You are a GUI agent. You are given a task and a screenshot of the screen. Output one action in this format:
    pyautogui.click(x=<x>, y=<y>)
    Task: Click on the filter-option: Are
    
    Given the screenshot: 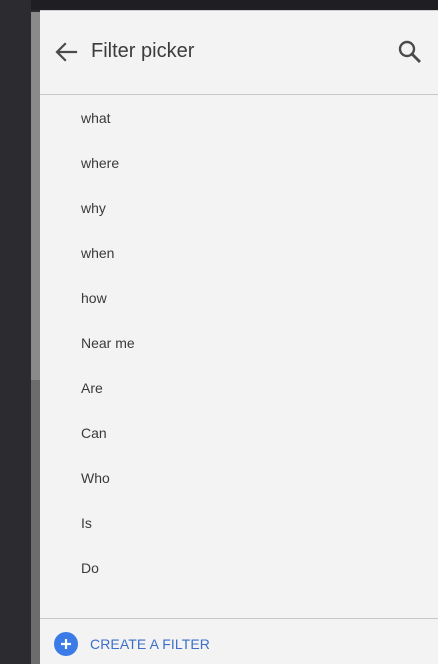 What is the action you would take?
    pyautogui.click(x=239, y=388)
    